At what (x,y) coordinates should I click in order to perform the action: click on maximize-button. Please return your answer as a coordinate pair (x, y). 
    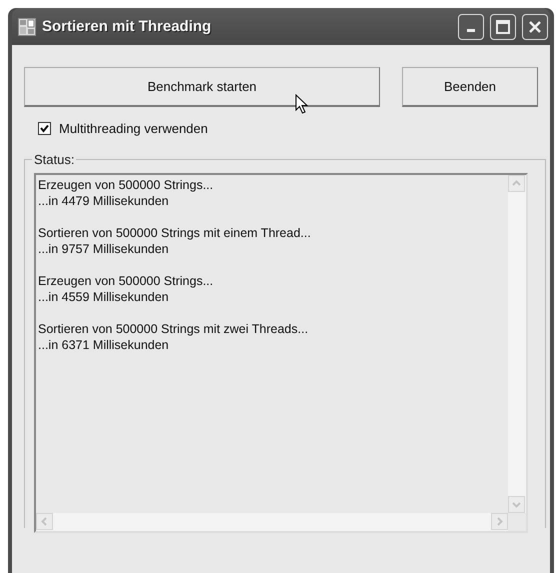
    Looking at the image, I should click on (503, 27).